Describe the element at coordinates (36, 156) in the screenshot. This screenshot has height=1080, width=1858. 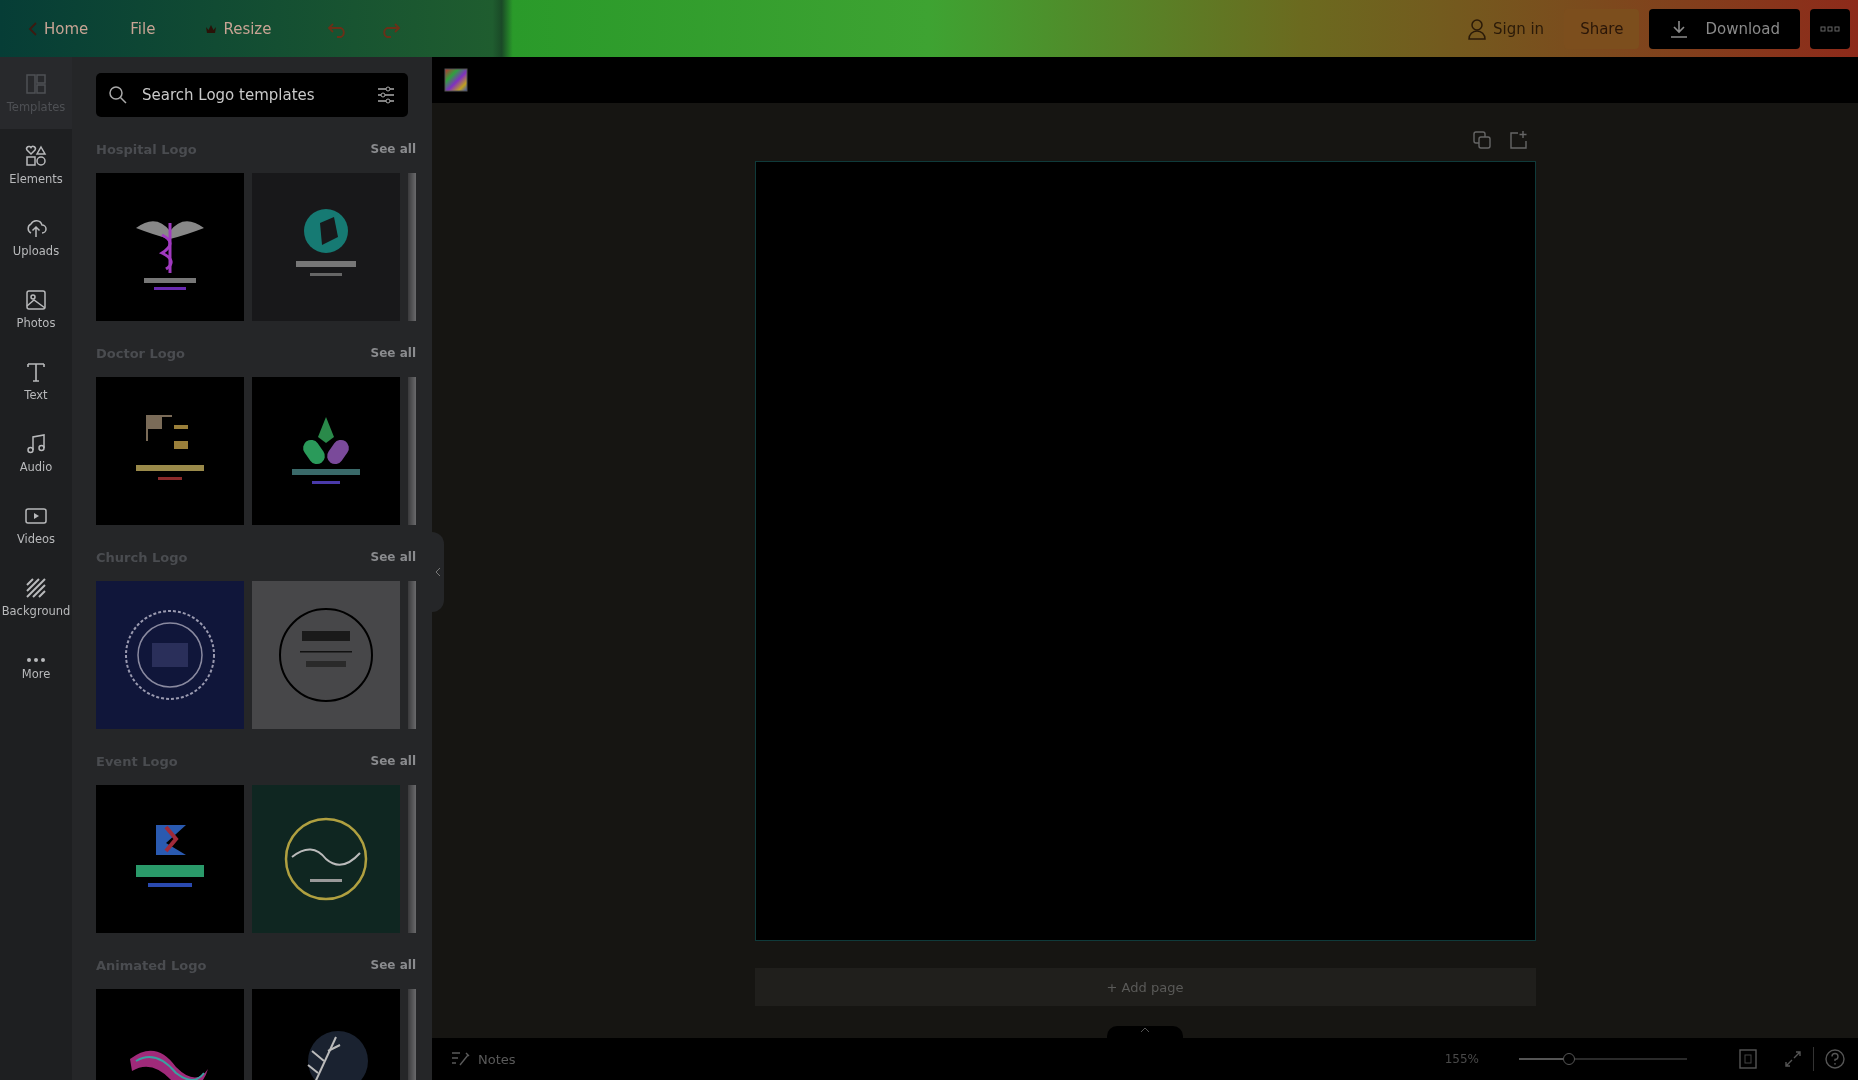
I see `shapes-icon` at that location.